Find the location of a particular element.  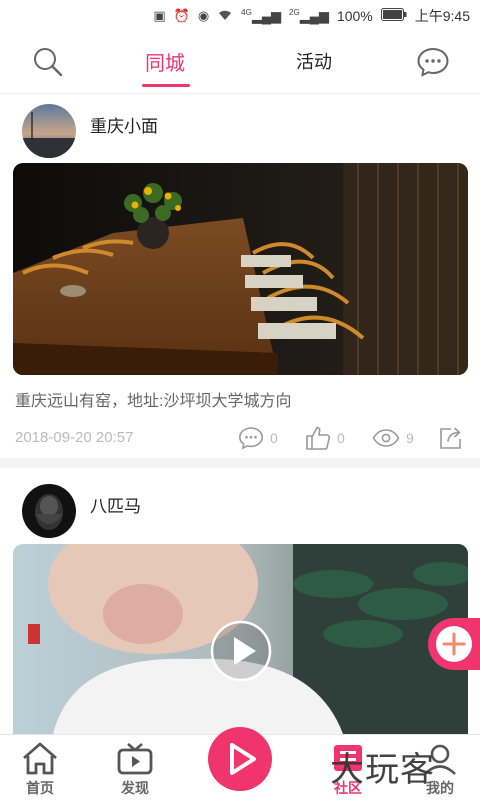

status-bar: ▣ ⏰ ◉ 4G▂▄▆ 2G▂▄▆ 100% 上午9:45 is located at coordinates (240, 16).